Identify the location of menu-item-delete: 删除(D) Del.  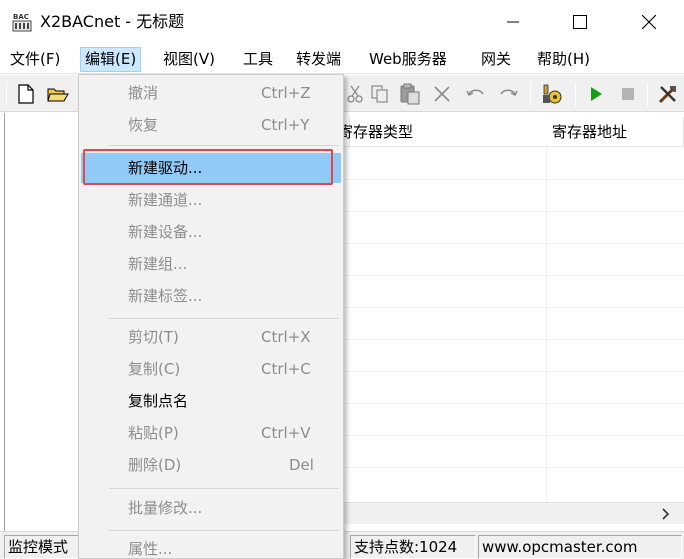
(211, 465).